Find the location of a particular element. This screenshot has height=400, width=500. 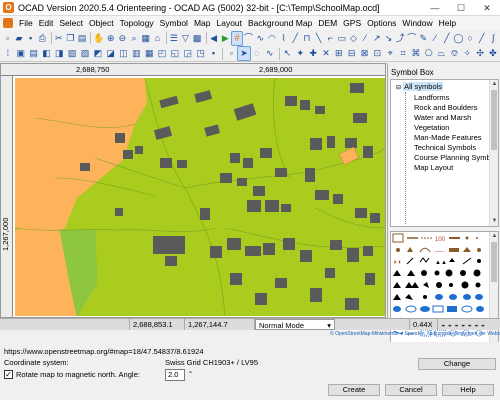

edit-tool-14-icon: ⎊ is located at coordinates (455, 53).